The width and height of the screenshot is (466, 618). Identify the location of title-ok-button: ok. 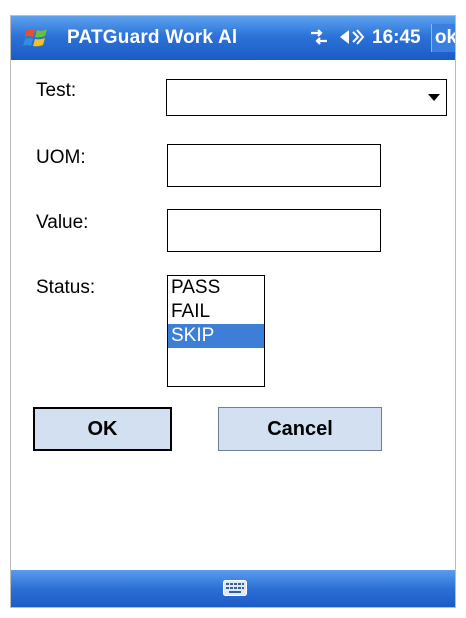
(443, 38).